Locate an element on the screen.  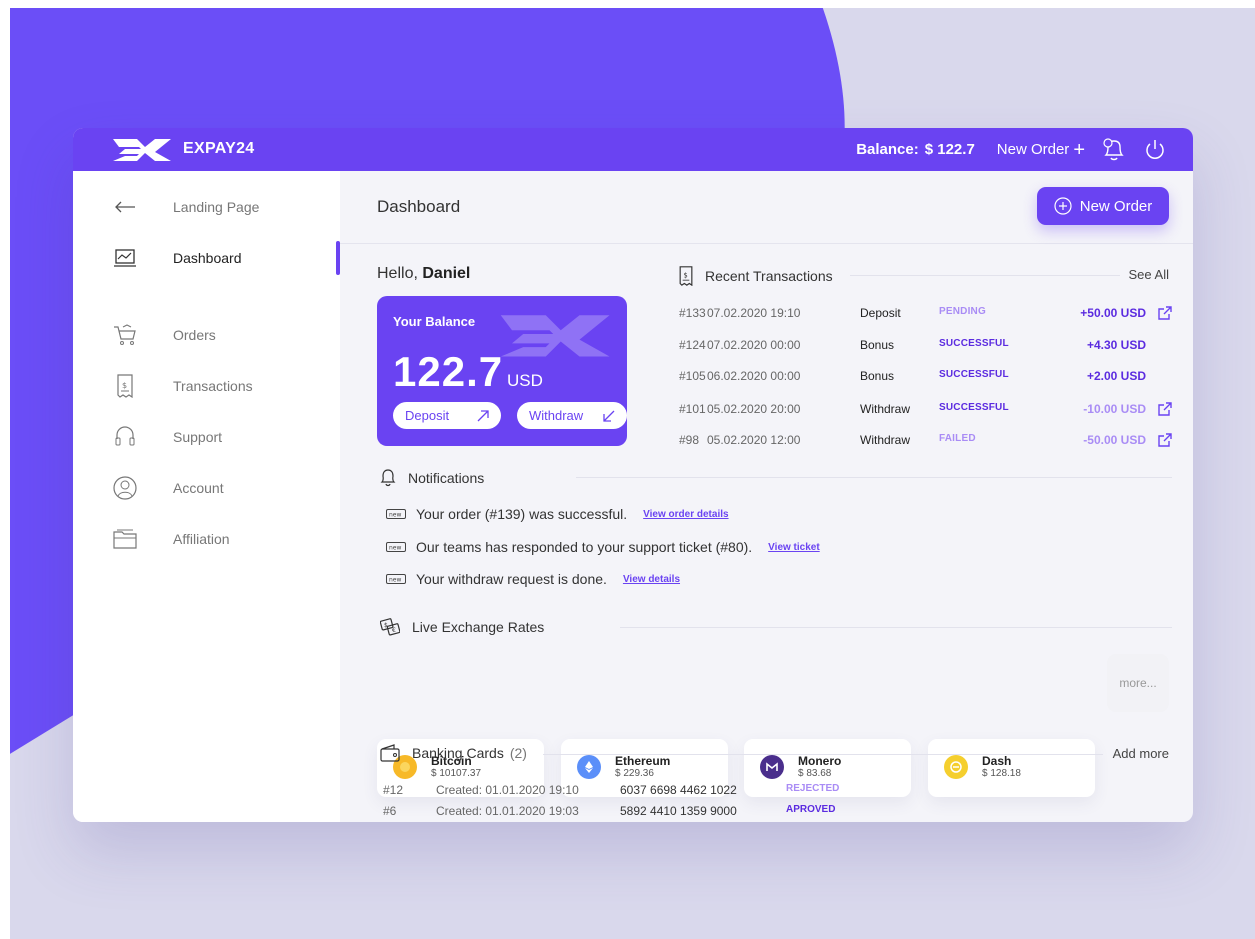
page-title: Dashboard is located at coordinates (419, 206).